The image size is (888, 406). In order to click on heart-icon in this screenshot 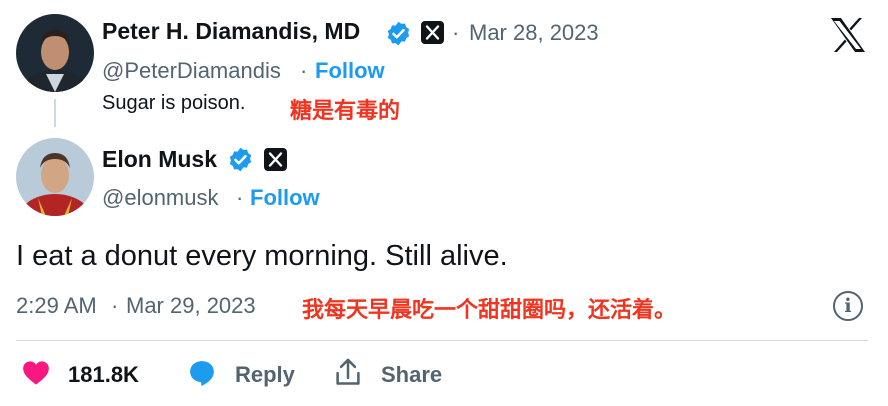, I will do `click(36, 373)`.